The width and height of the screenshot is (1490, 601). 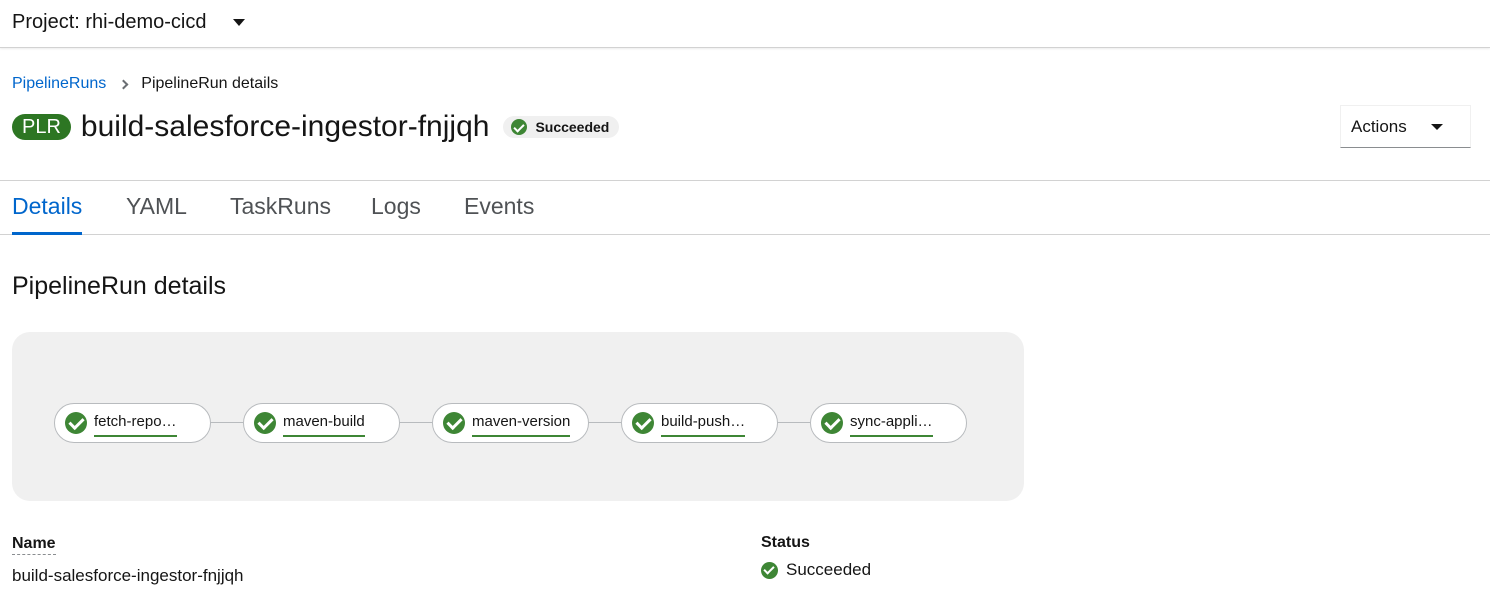 I want to click on actions-label: Actions, so click(x=1379, y=126).